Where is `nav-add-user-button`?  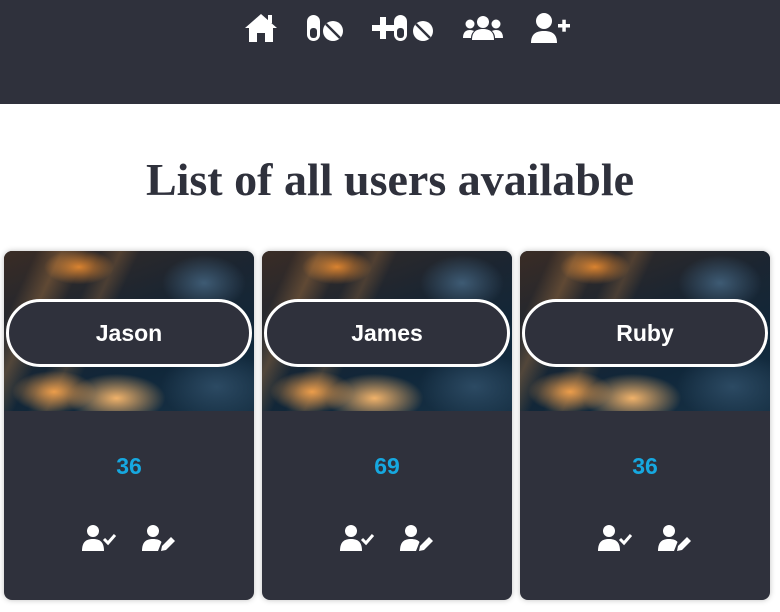 nav-add-user-button is located at coordinates (551, 28).